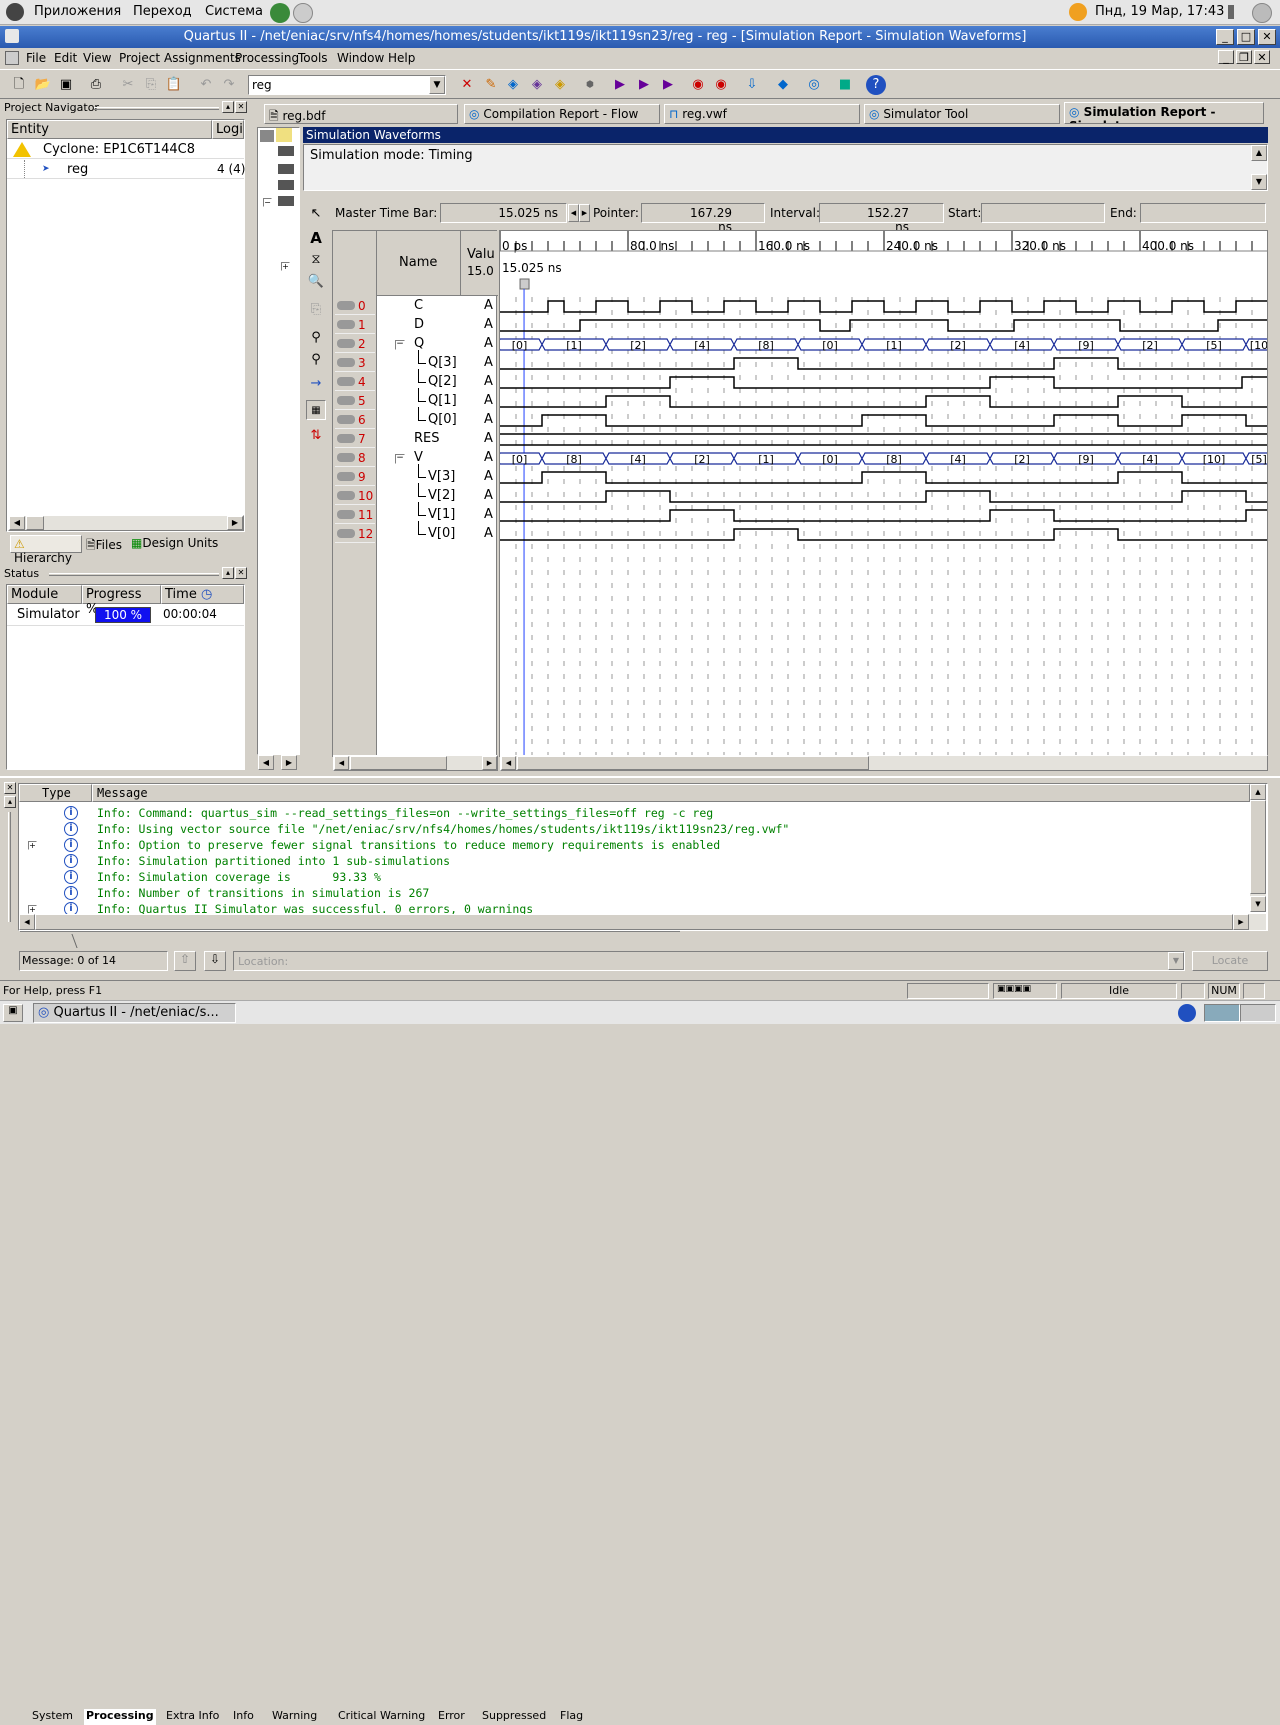 This screenshot has height=1725, width=1280. What do you see at coordinates (239, 877) in the screenshot?
I see `message-line: Info: Simulation coverage is 93.33 %` at bounding box center [239, 877].